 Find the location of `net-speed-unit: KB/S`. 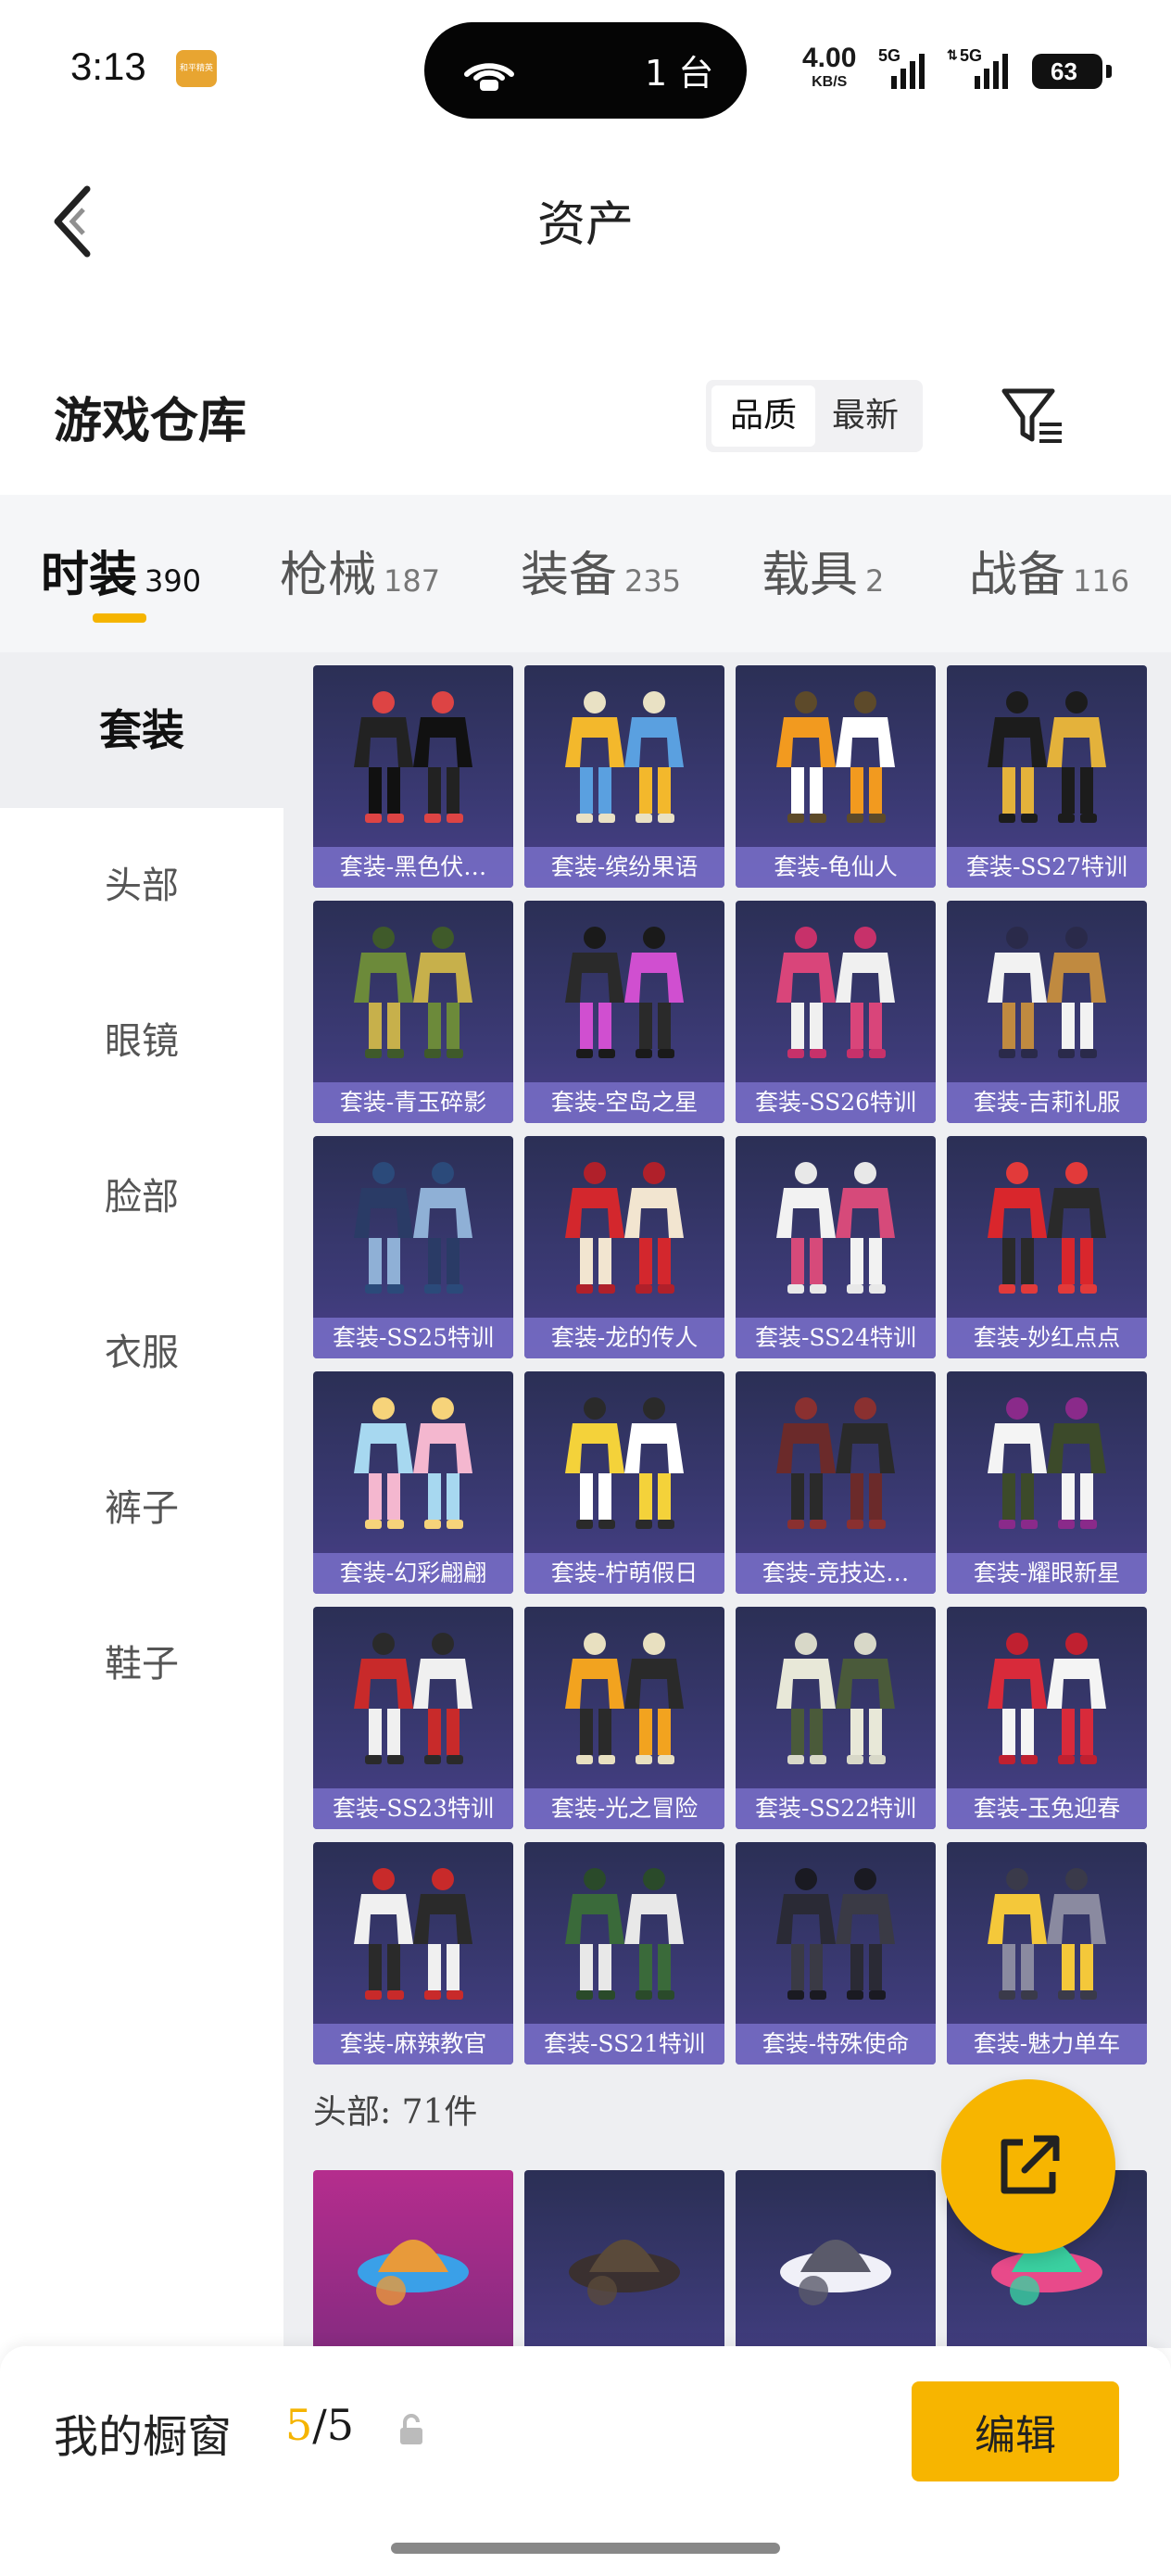

net-speed-unit: KB/S is located at coordinates (830, 82).